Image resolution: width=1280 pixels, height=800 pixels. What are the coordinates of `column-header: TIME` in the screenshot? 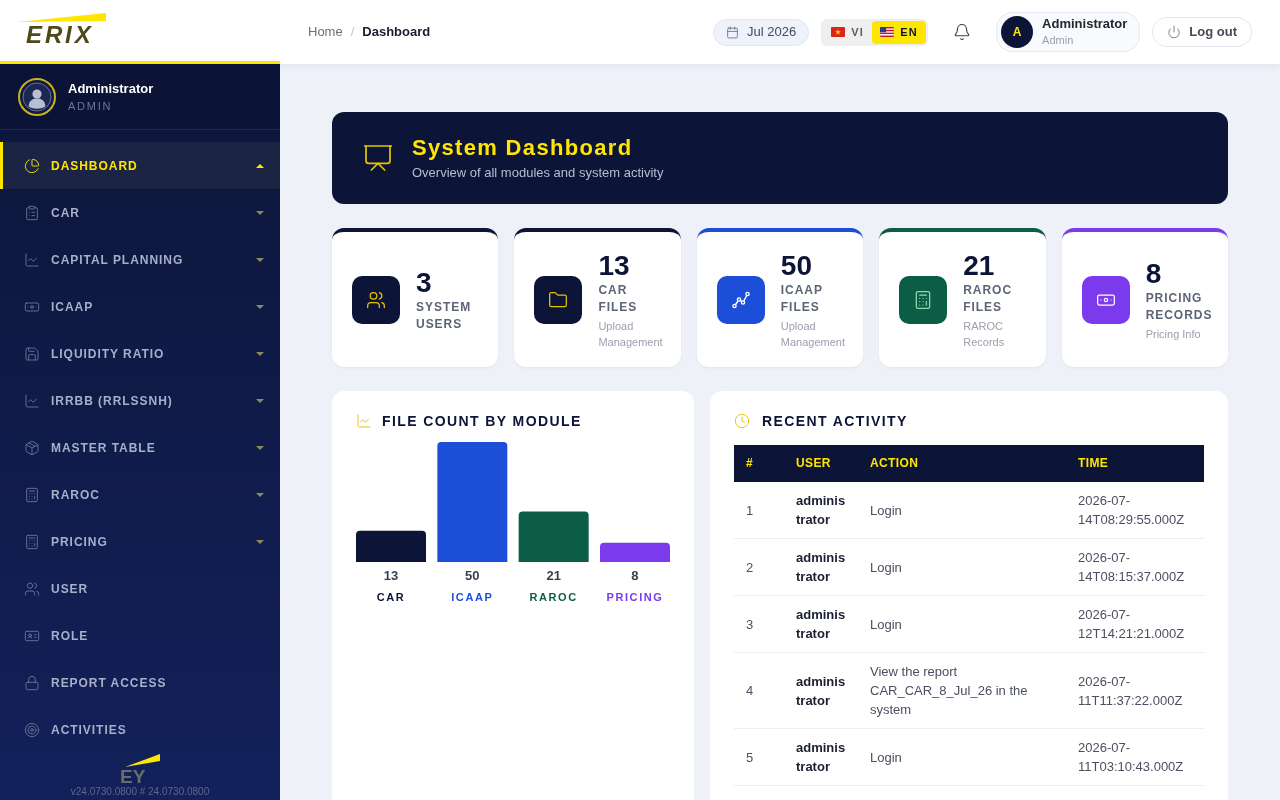 It's located at (1135, 463).